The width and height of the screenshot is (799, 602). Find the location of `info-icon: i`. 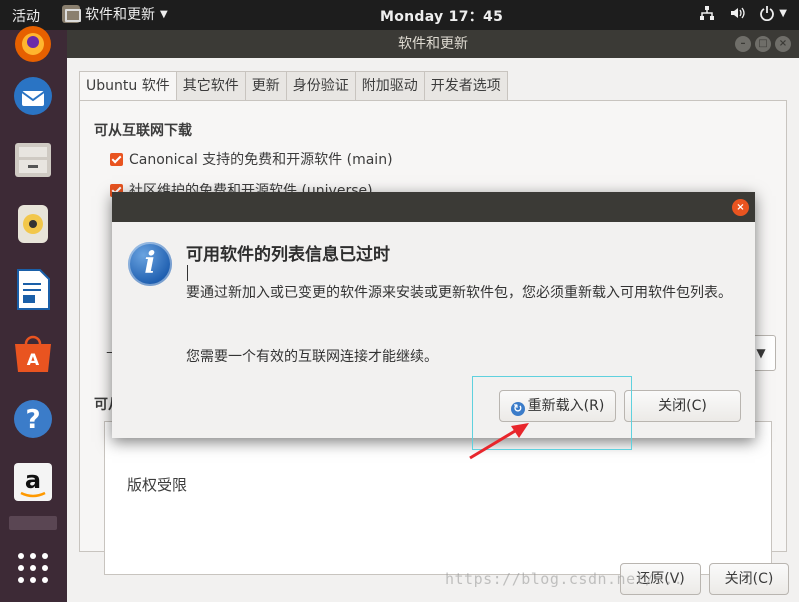

info-icon: i is located at coordinates (150, 264).